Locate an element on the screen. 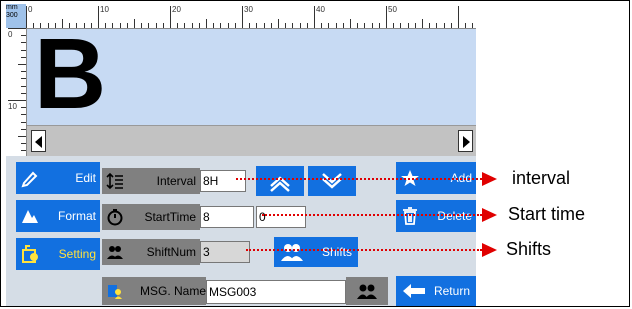 The image size is (632, 309). arrow-right-icon is located at coordinates (466, 142).